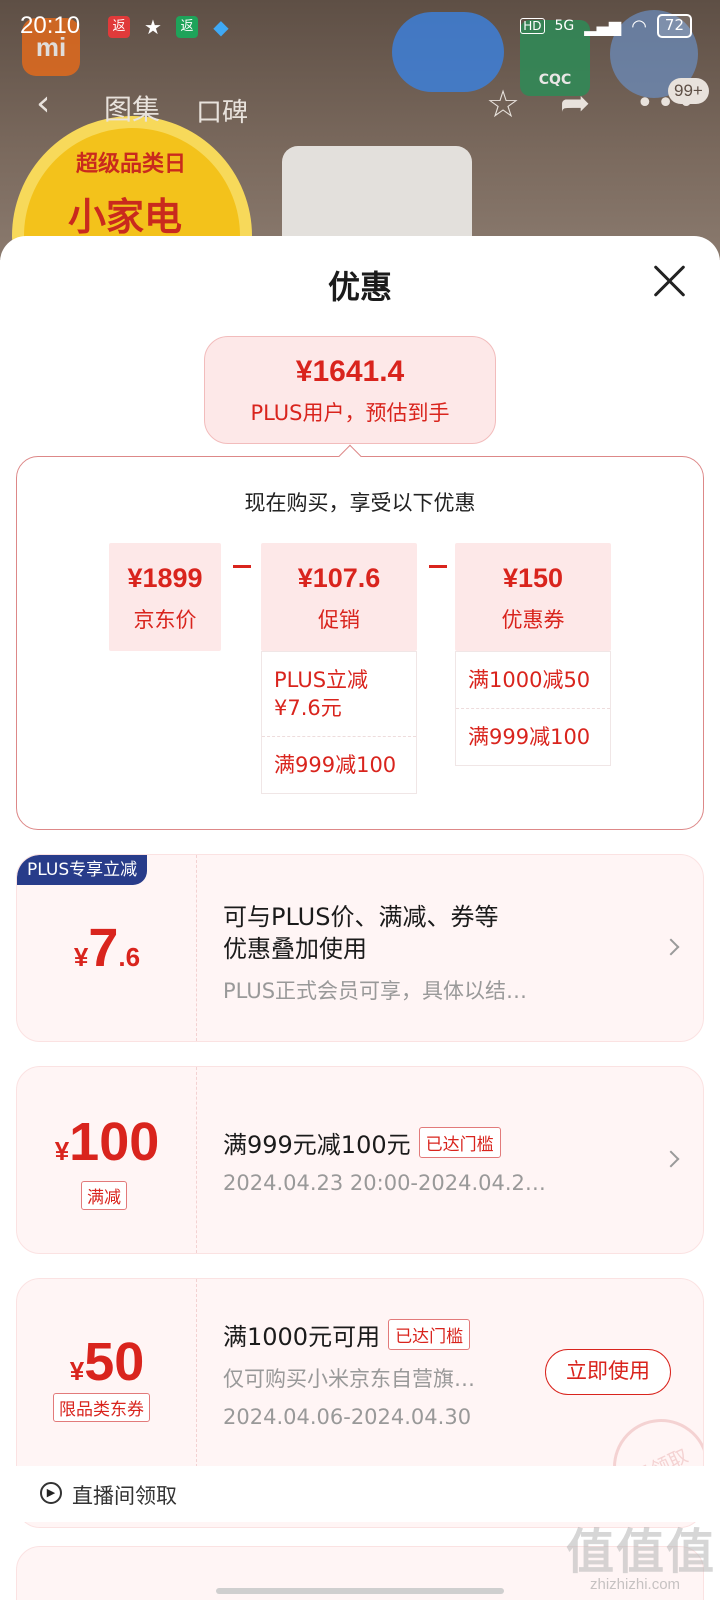 The width and height of the screenshot is (720, 1600). What do you see at coordinates (688, 91) in the screenshot?
I see `message-count-badge: 99+` at bounding box center [688, 91].